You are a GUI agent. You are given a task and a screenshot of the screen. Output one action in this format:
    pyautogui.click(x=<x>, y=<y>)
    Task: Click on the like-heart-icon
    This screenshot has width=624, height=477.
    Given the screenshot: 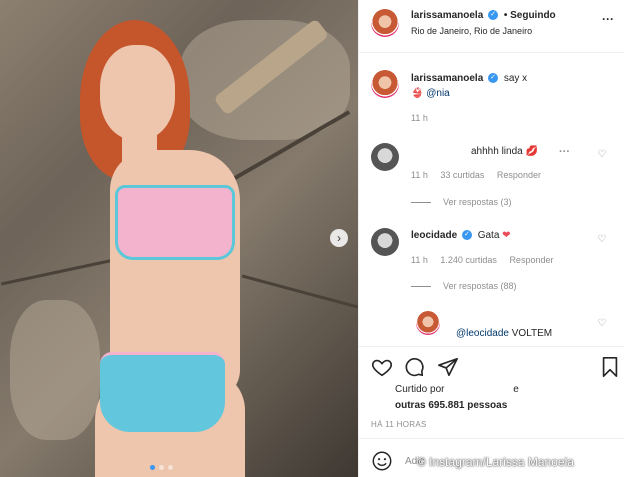 What is the action you would take?
    pyautogui.click(x=382, y=367)
    